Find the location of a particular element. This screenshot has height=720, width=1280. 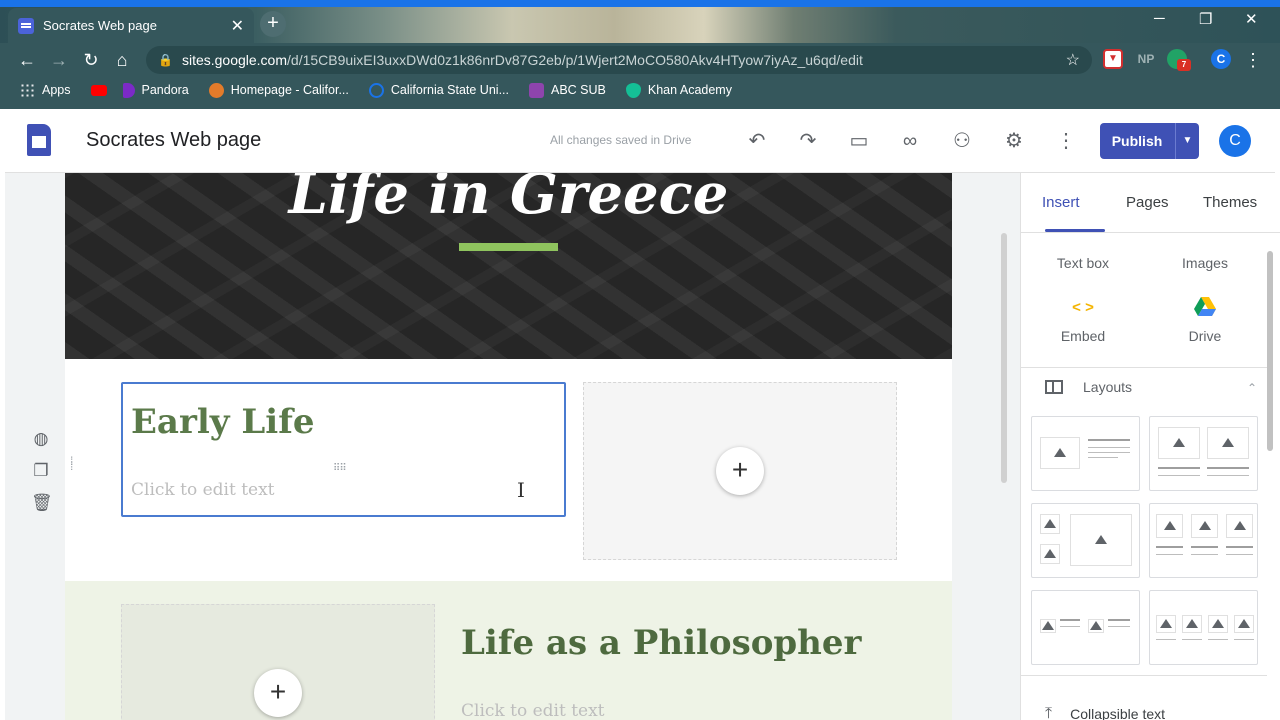

insert-collapsible-text: ⤒ Collapsible text is located at coordinates (1105, 712).